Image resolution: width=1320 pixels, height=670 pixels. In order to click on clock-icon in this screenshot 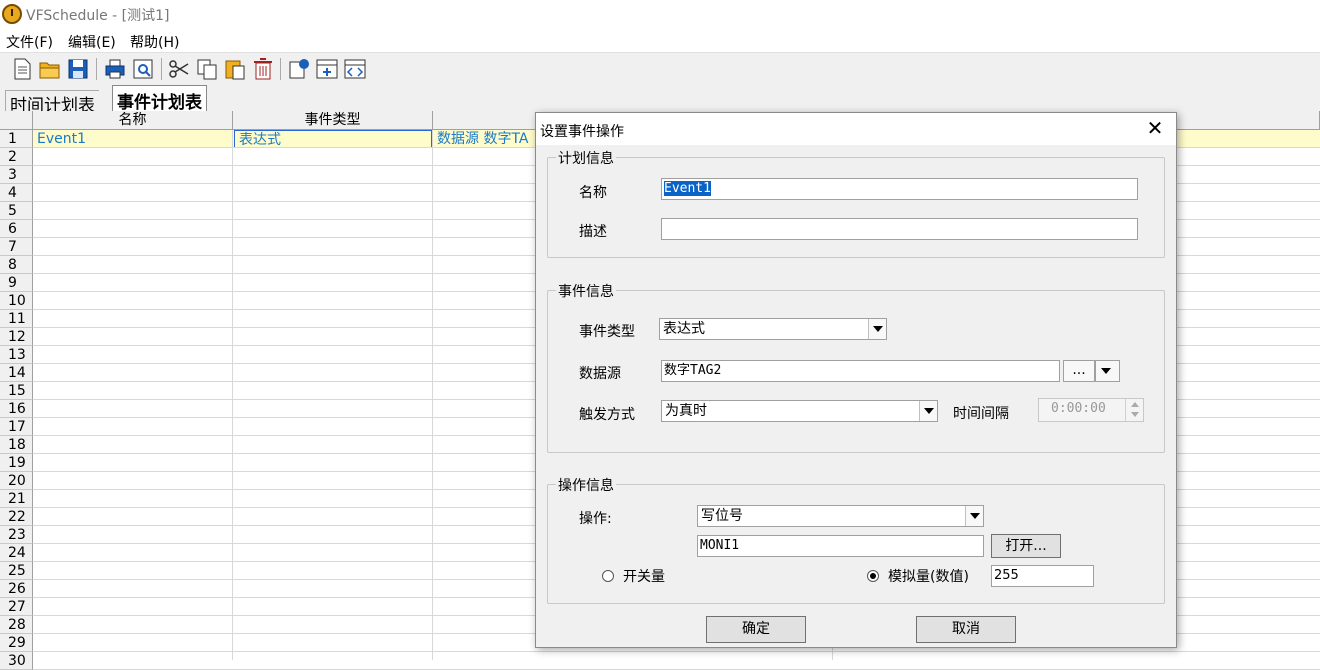, I will do `click(12, 14)`.